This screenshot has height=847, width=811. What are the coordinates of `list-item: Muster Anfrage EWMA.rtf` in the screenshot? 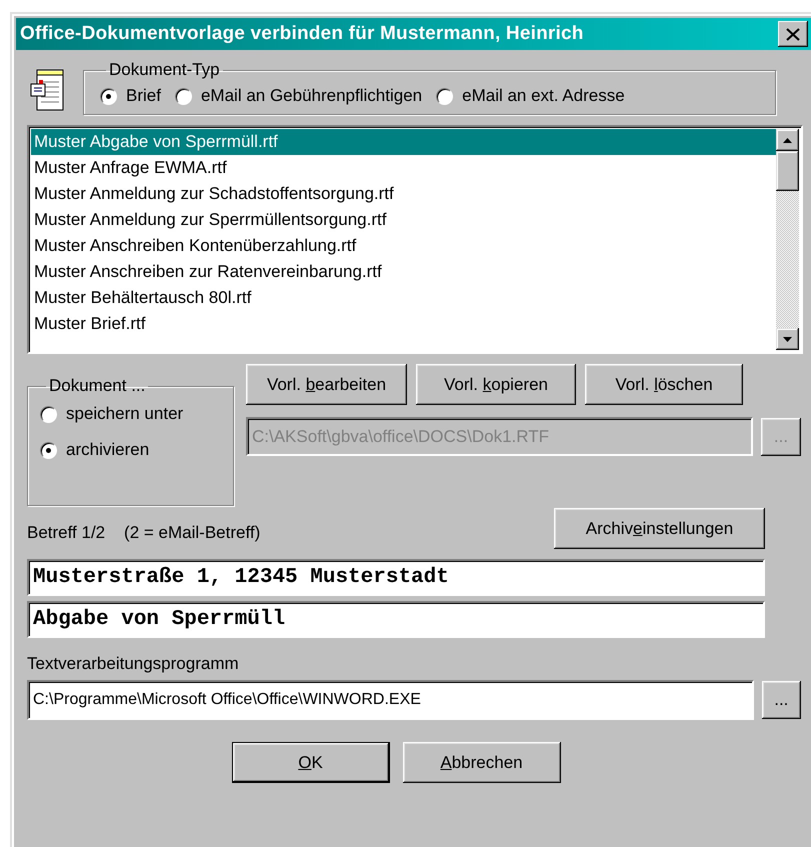 It's located at (403, 168).